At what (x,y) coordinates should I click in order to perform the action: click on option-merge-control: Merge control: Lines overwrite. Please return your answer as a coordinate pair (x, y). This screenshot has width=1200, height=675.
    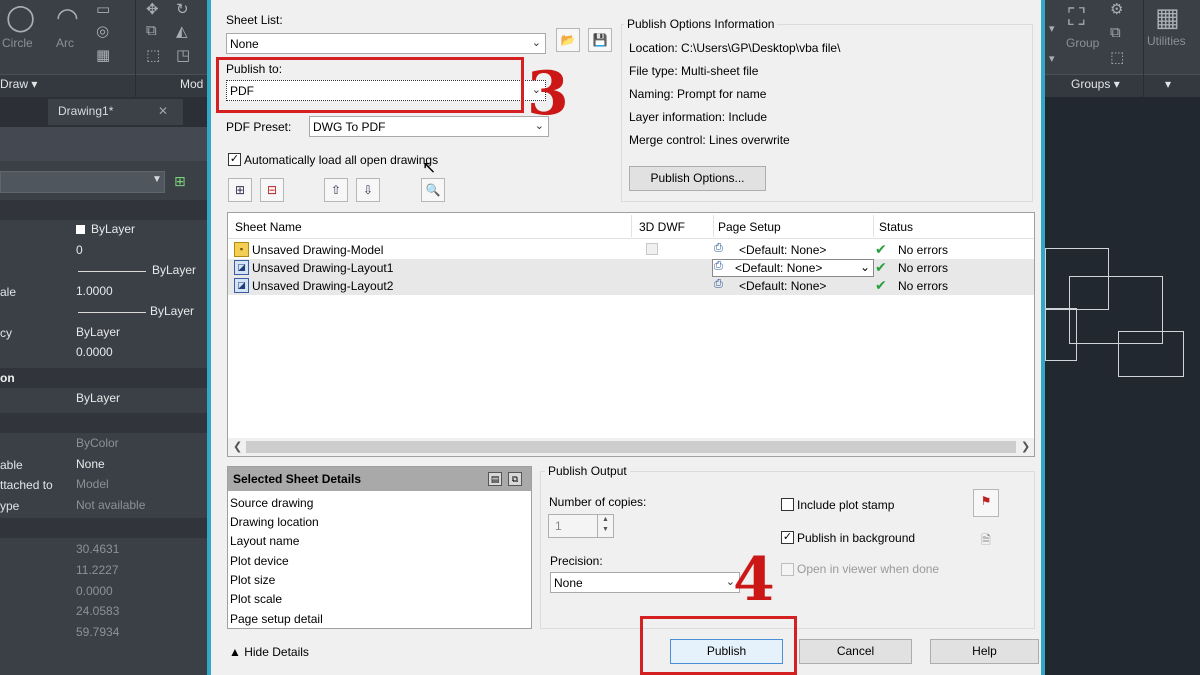
    Looking at the image, I should click on (709, 140).